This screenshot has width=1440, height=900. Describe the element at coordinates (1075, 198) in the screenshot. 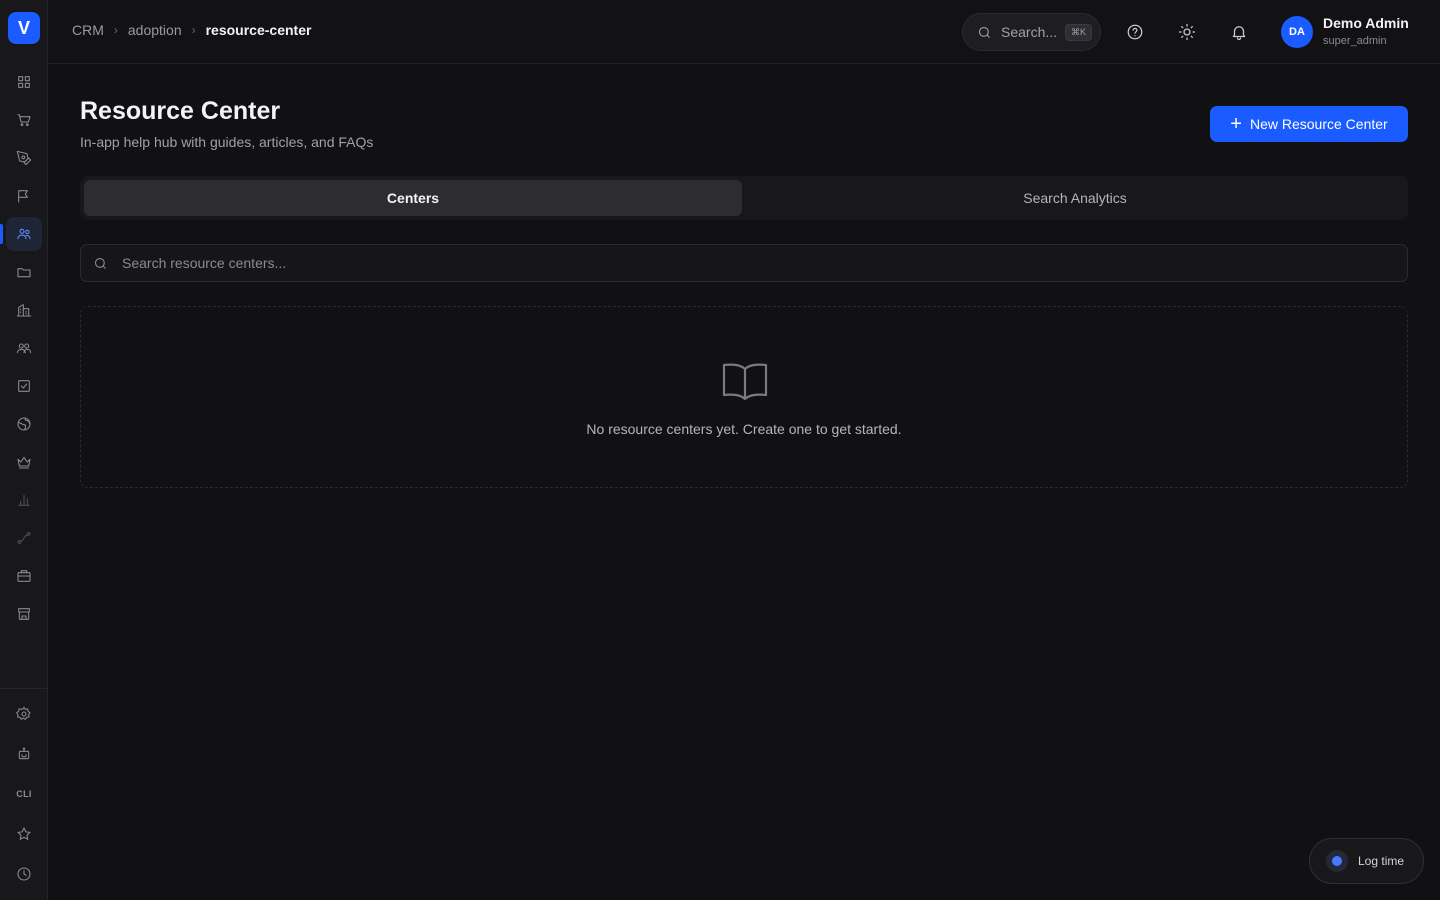

I see `tab-search-analytics: Search Analytics` at that location.